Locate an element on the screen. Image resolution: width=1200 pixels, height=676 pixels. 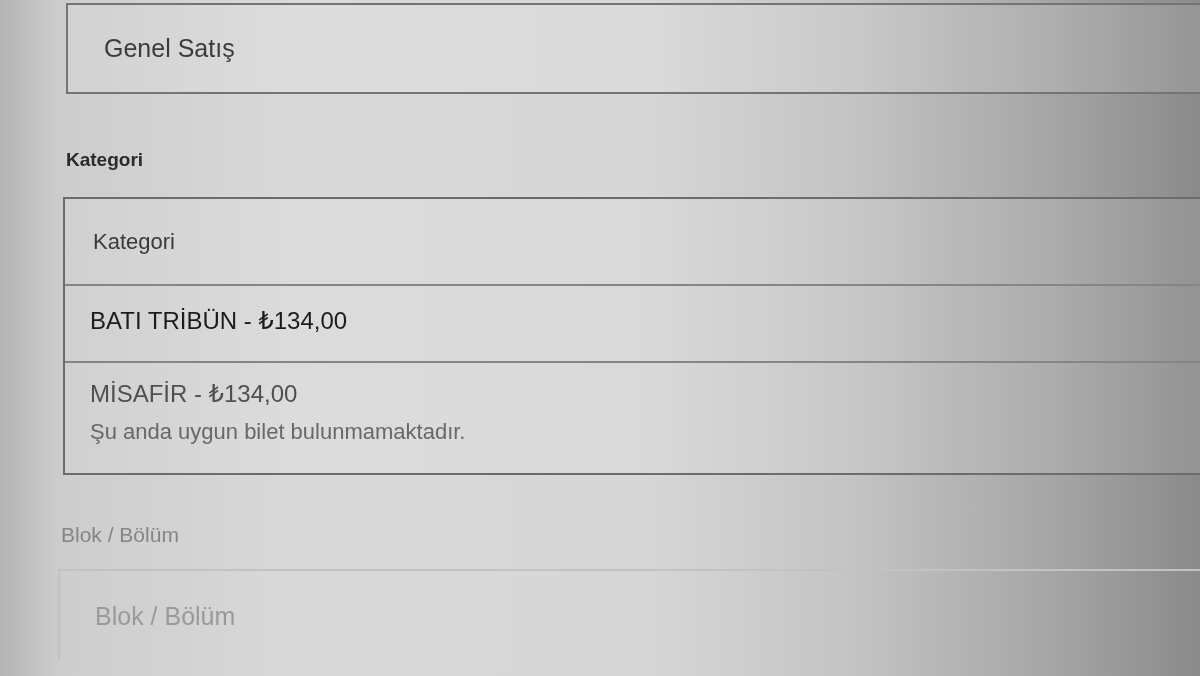
dropdown-option: BATI TRİBÜN - ₺134,00 is located at coordinates (632, 322).